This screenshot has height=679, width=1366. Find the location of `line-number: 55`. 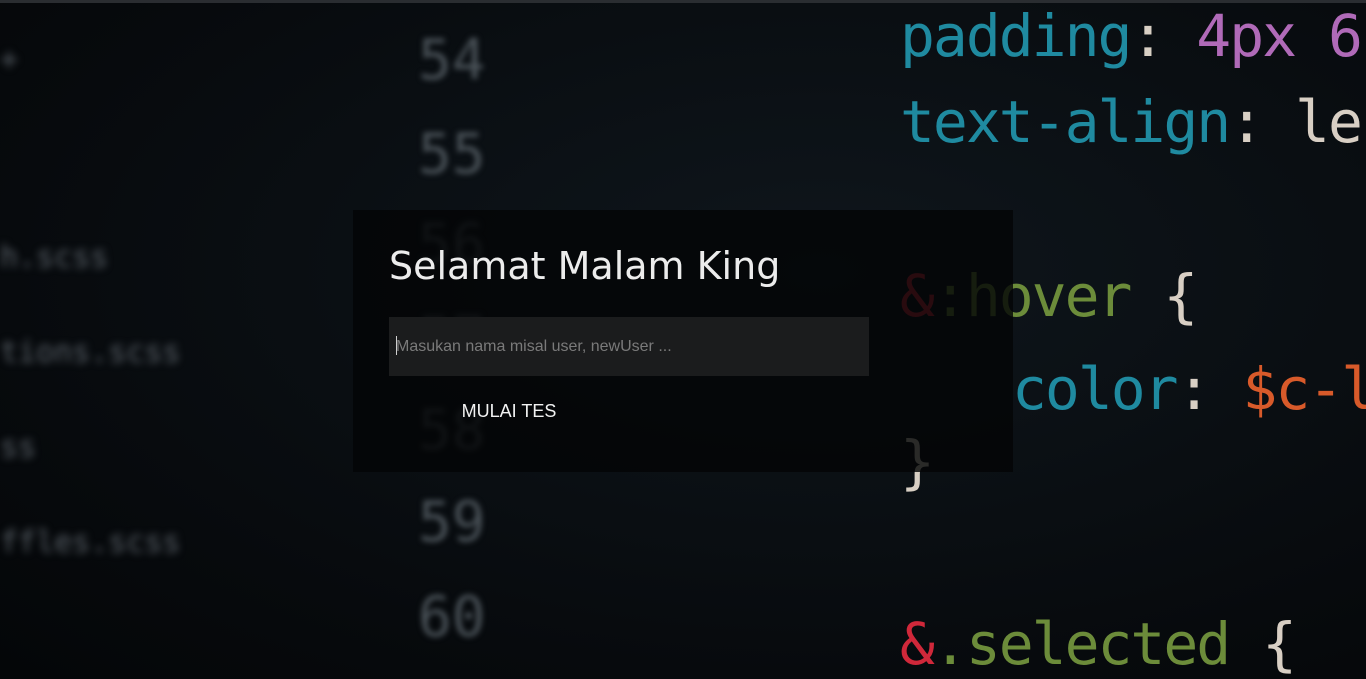

line-number: 55 is located at coordinates (452, 154).